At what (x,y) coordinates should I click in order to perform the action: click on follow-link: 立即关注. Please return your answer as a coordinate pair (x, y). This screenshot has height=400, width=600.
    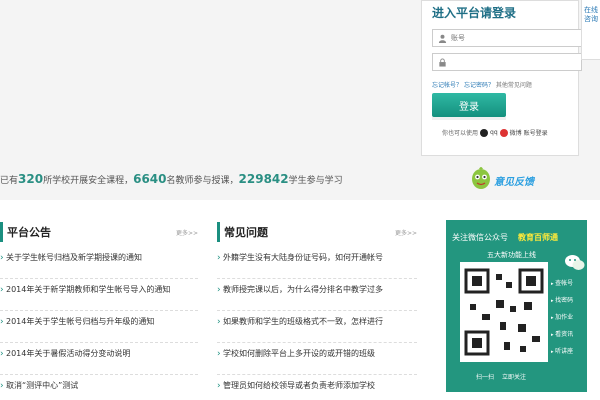
    Looking at the image, I should click on (514, 377).